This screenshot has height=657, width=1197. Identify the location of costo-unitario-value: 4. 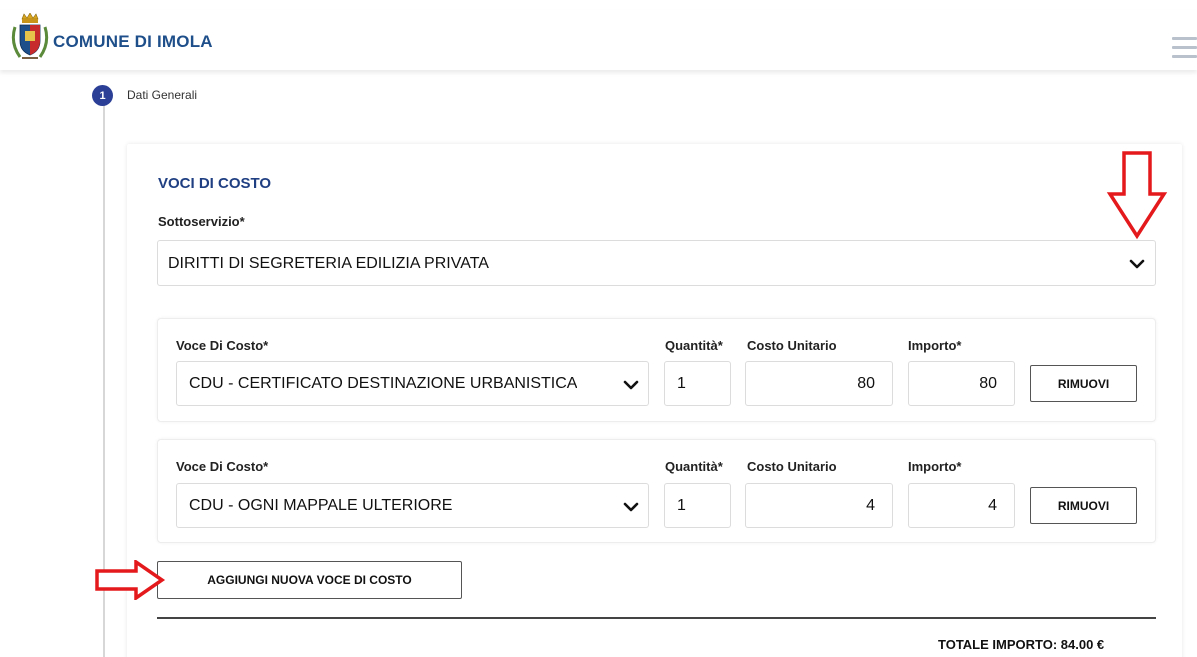
(870, 505).